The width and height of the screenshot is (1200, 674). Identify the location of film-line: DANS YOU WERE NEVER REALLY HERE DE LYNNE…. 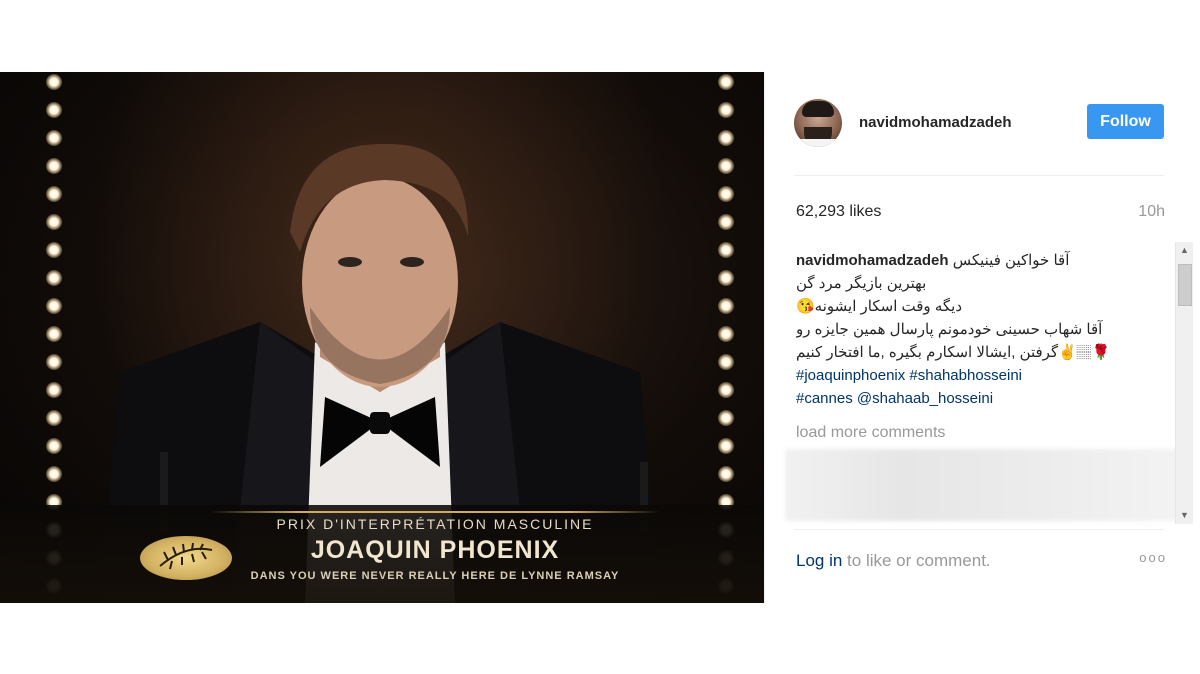
(435, 576).